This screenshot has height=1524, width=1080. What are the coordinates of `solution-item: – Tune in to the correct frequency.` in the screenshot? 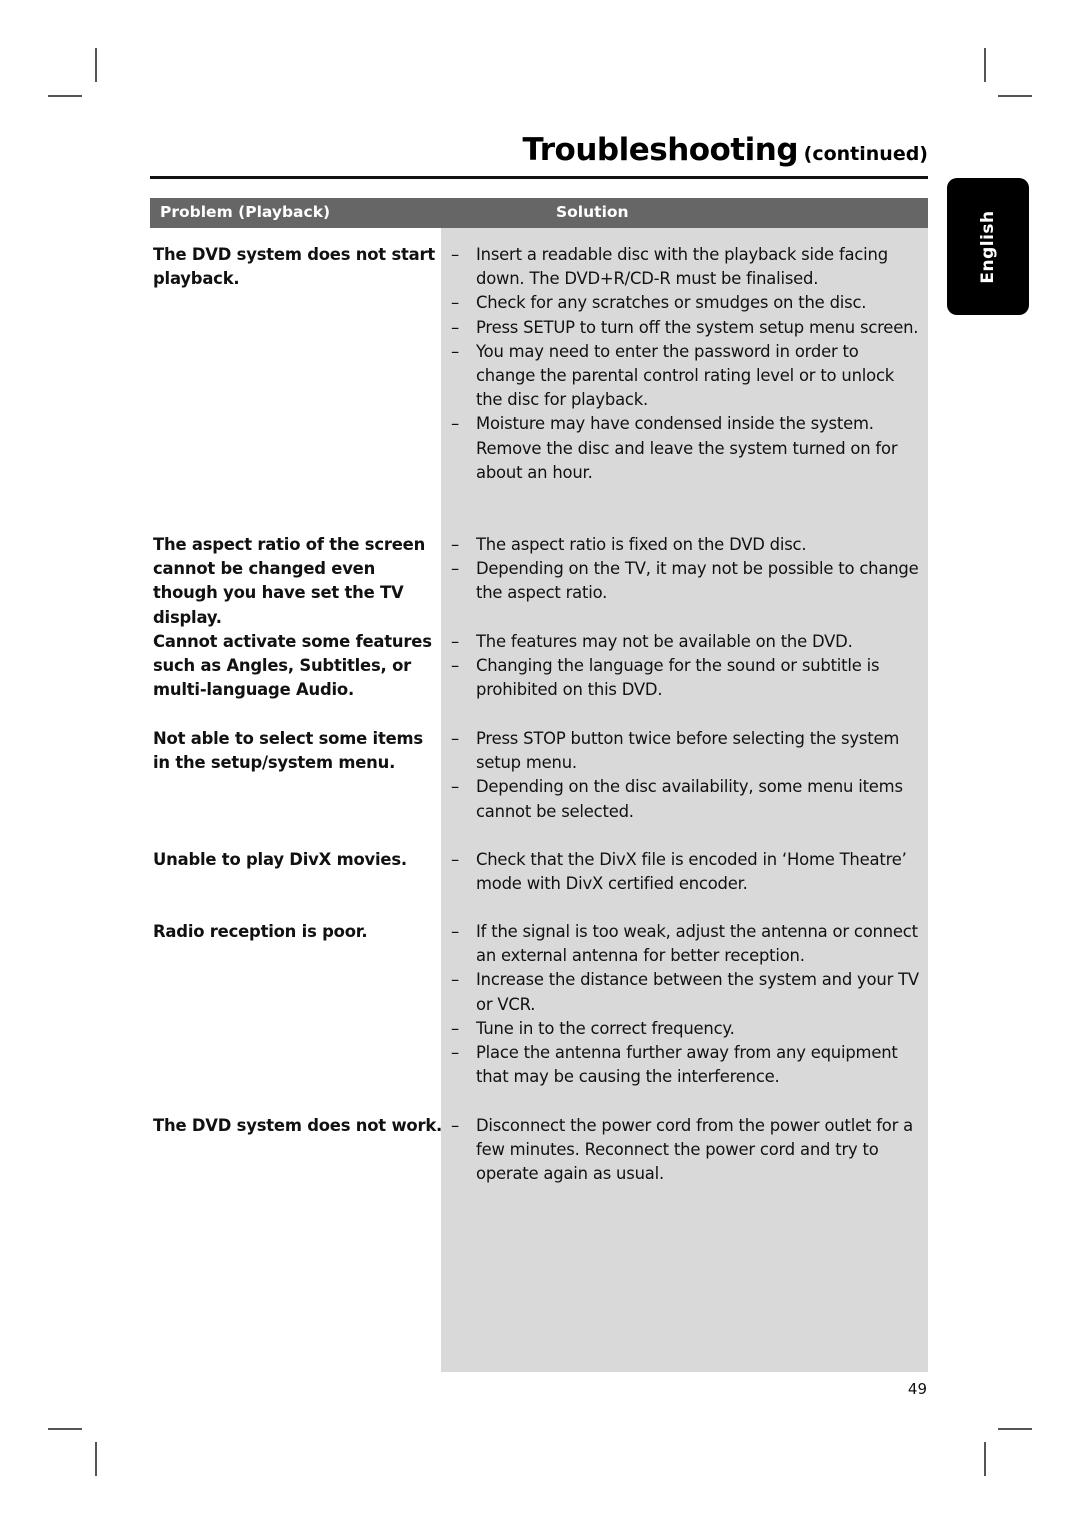 It's located at (686, 1029).